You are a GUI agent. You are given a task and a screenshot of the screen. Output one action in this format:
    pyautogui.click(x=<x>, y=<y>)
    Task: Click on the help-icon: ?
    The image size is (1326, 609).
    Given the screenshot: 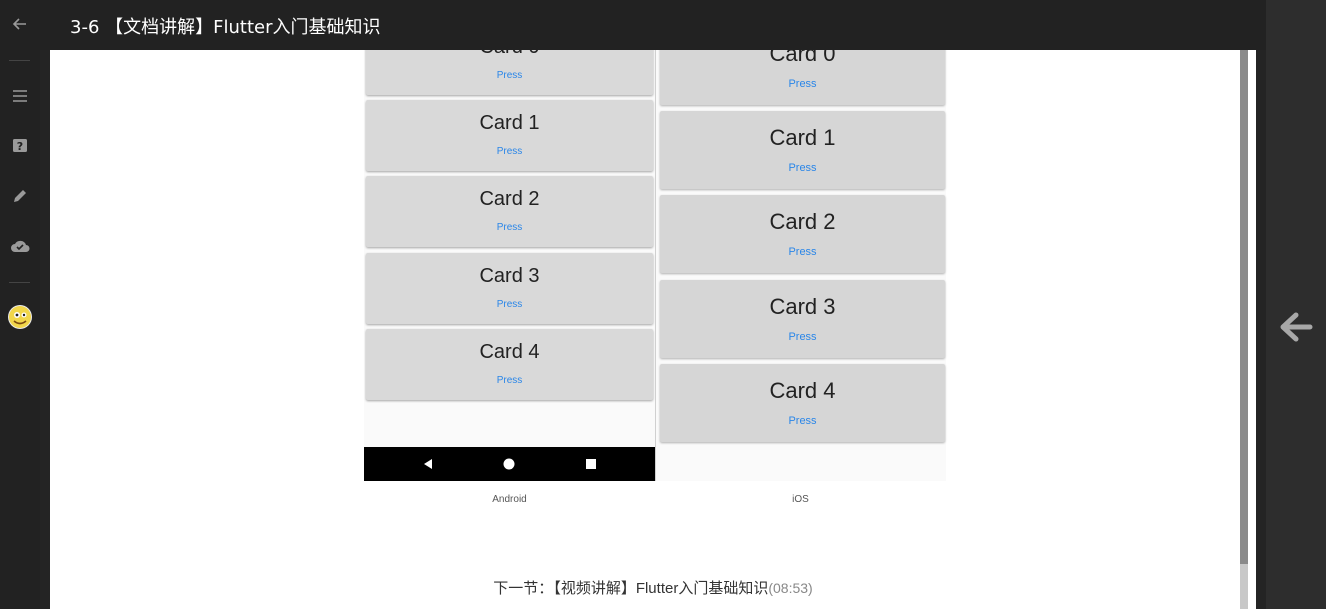 What is the action you would take?
    pyautogui.click(x=20, y=146)
    